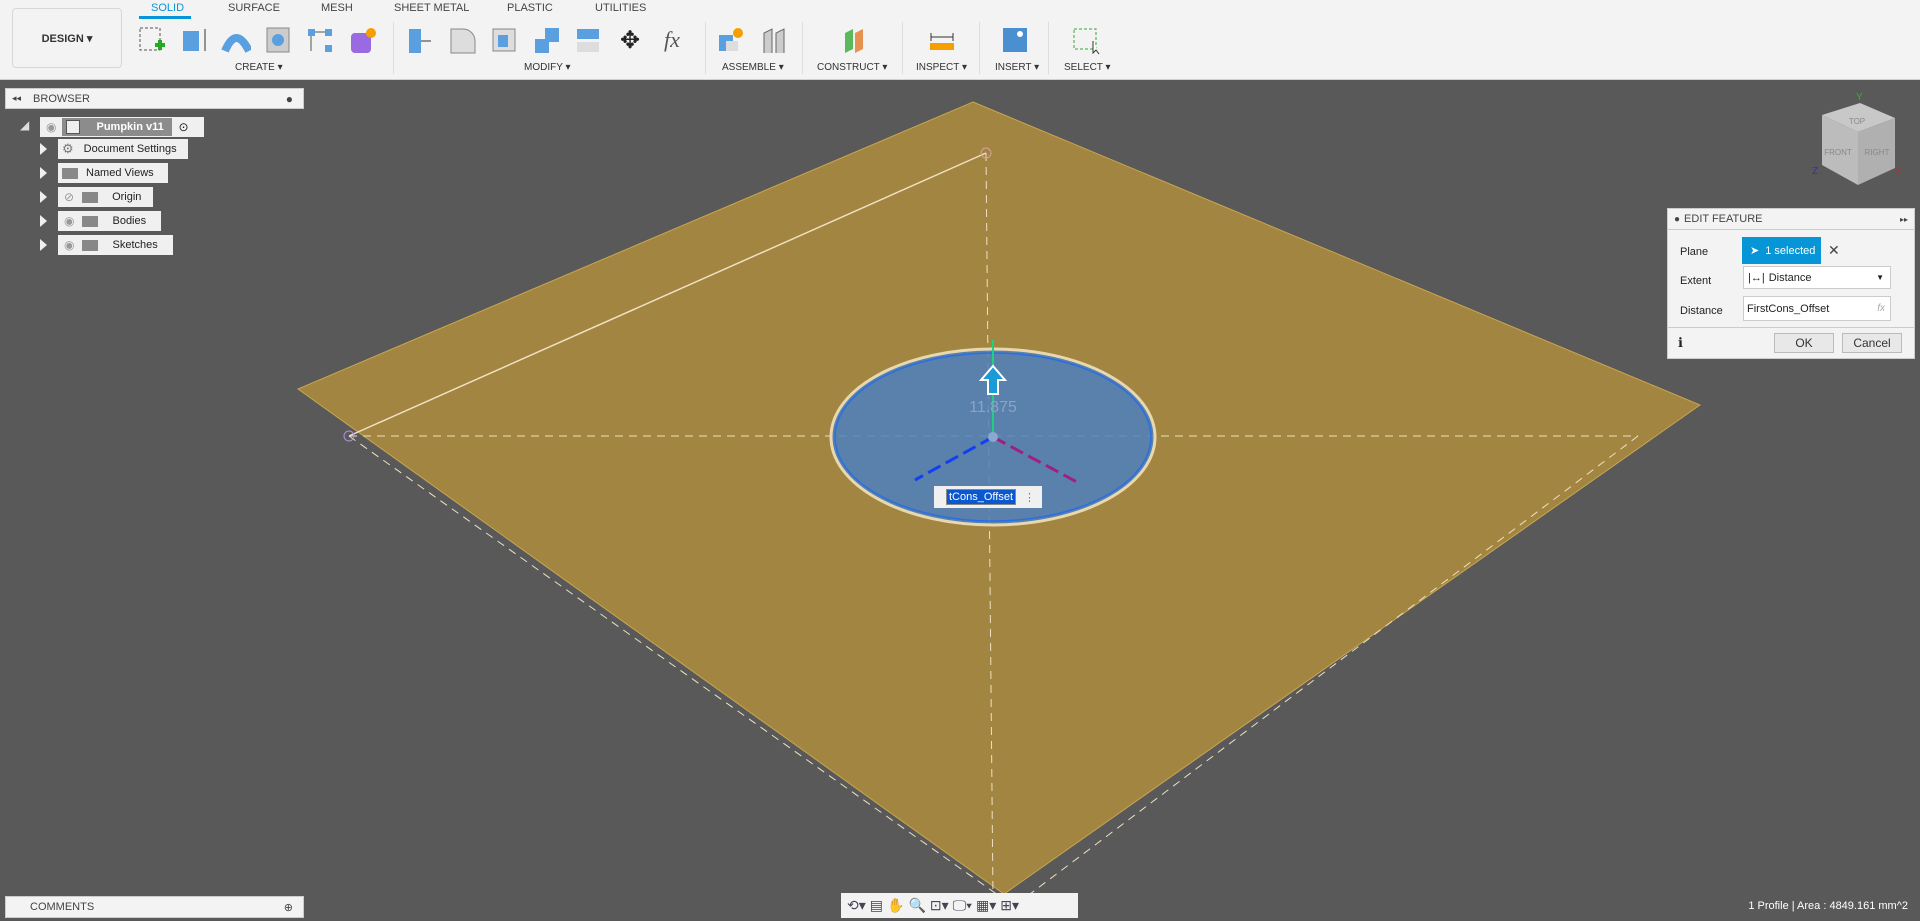  I want to click on viewcube: TOP FRONT RIGHT Y Z X, so click(1857, 138).